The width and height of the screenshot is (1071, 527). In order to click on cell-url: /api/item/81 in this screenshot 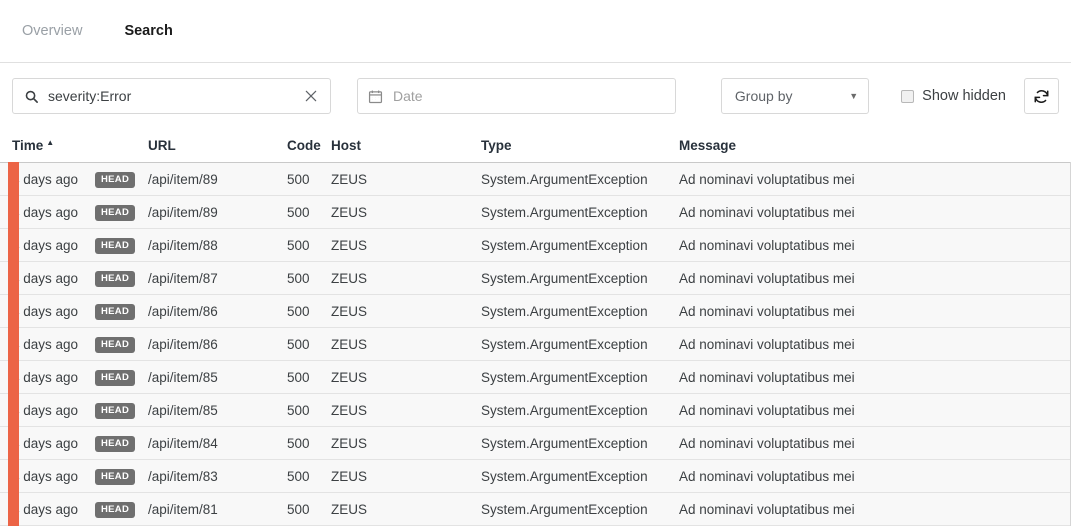, I will do `click(217, 509)`.